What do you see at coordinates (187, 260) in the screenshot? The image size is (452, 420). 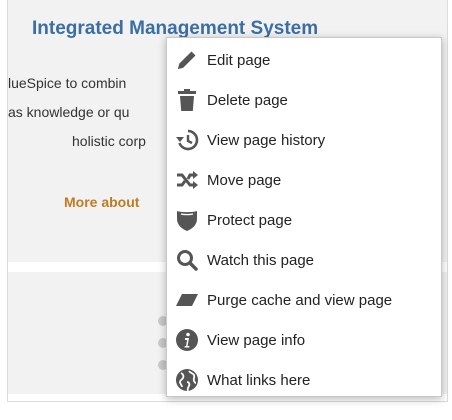 I see `search-icon` at bounding box center [187, 260].